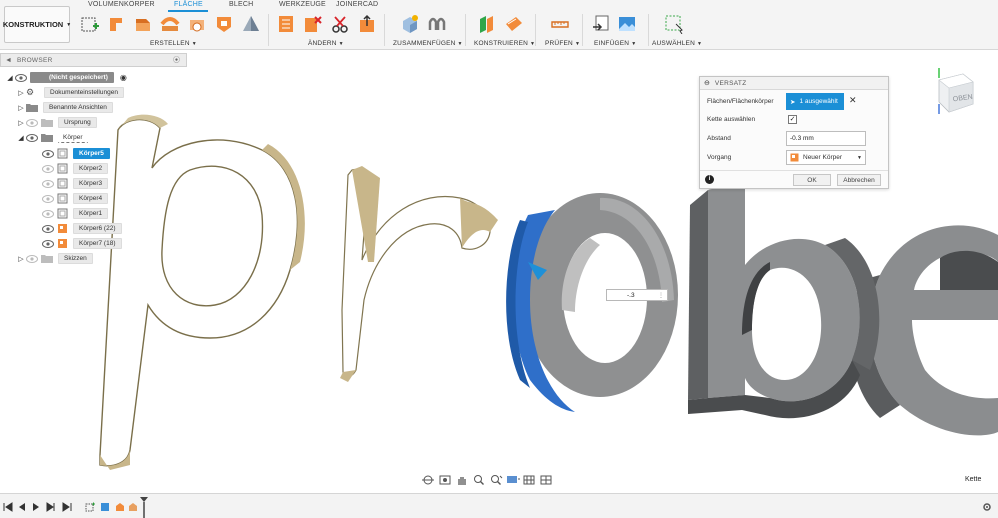  I want to click on group-erstellen: ERSTELLEN ▼, so click(173, 43).